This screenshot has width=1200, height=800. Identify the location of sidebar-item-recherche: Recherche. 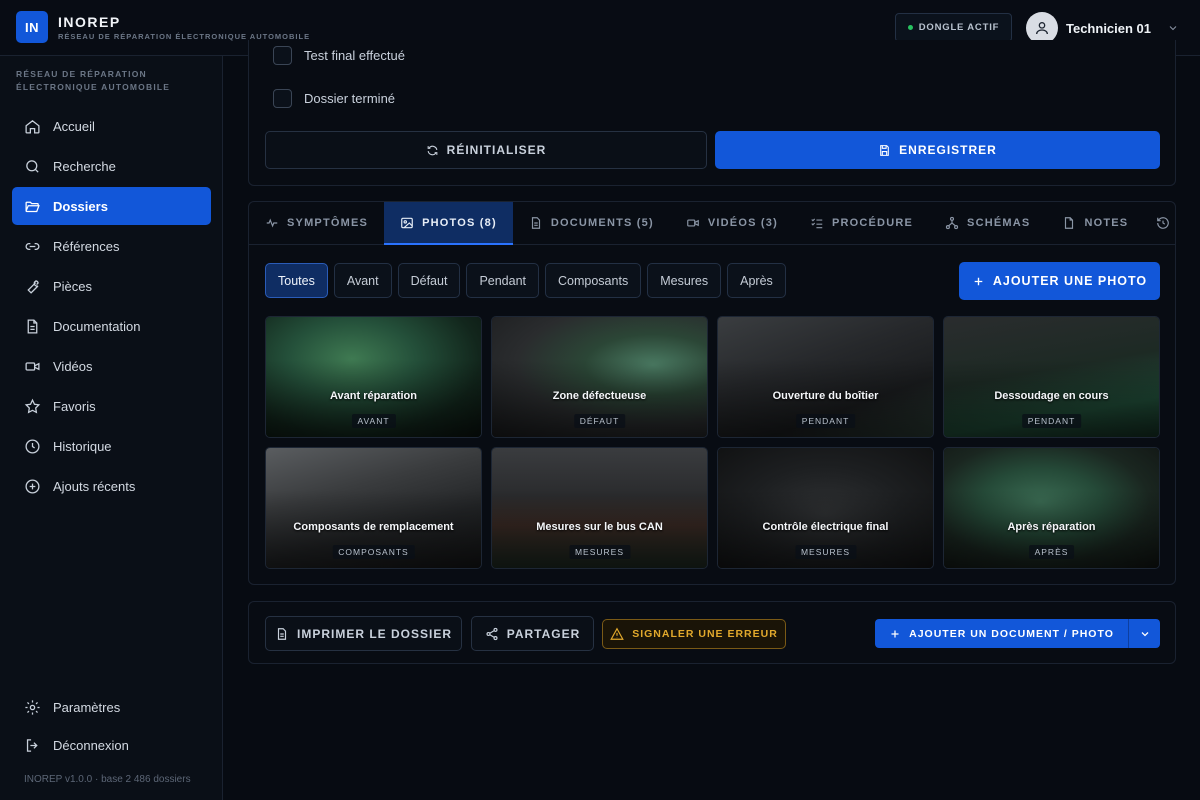
(111, 166).